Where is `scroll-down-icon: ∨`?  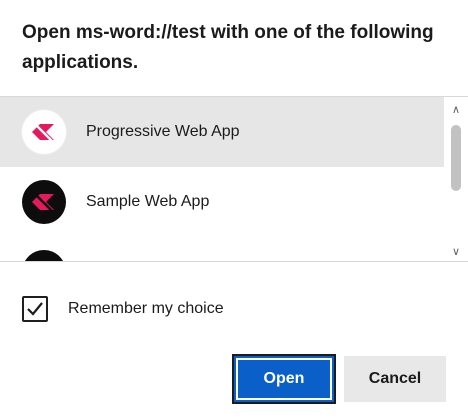
scroll-down-icon: ∨ is located at coordinates (456, 251).